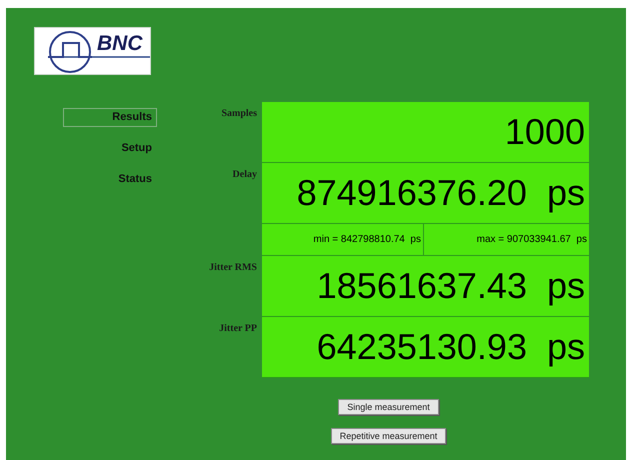  I want to click on pulse-circle-icon, so click(99, 52).